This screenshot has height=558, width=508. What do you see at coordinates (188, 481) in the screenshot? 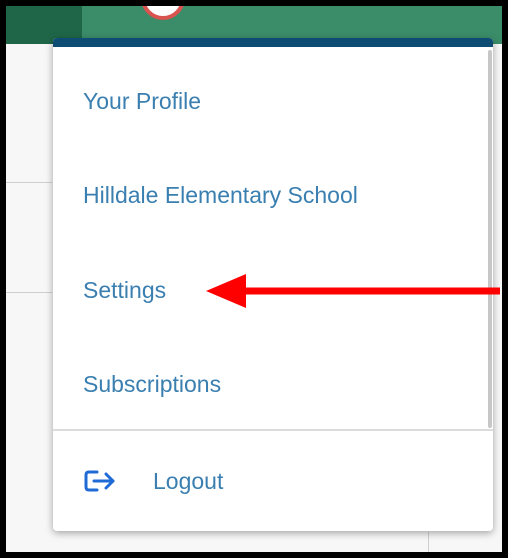
I see `logout-label: Logout` at bounding box center [188, 481].